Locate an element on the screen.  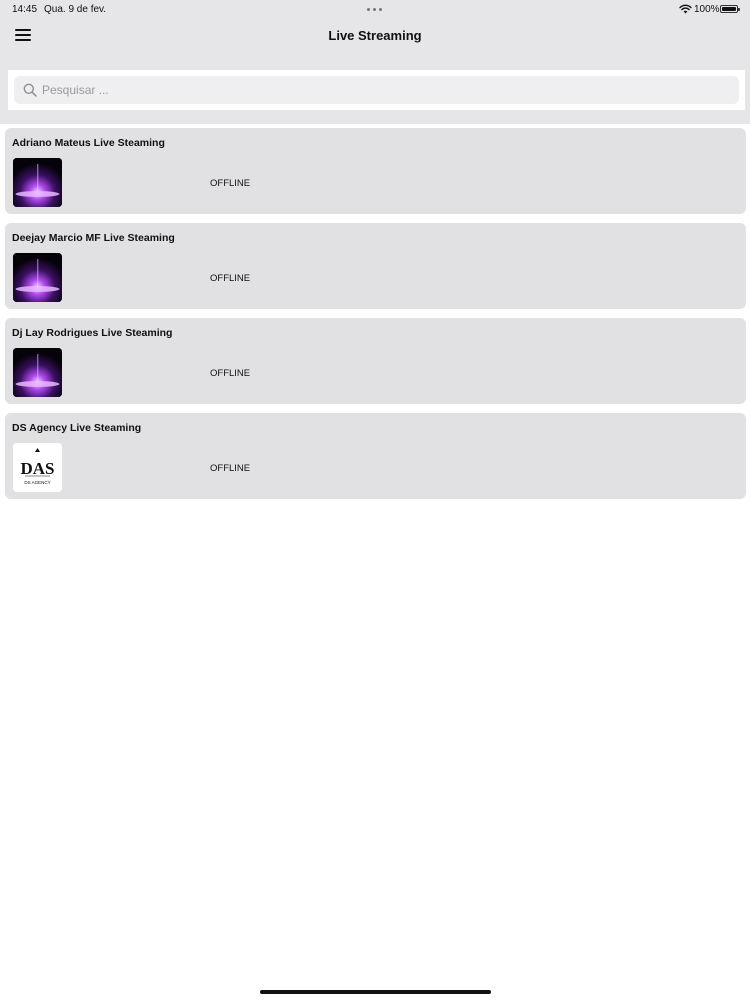
search-field is located at coordinates (376, 90).